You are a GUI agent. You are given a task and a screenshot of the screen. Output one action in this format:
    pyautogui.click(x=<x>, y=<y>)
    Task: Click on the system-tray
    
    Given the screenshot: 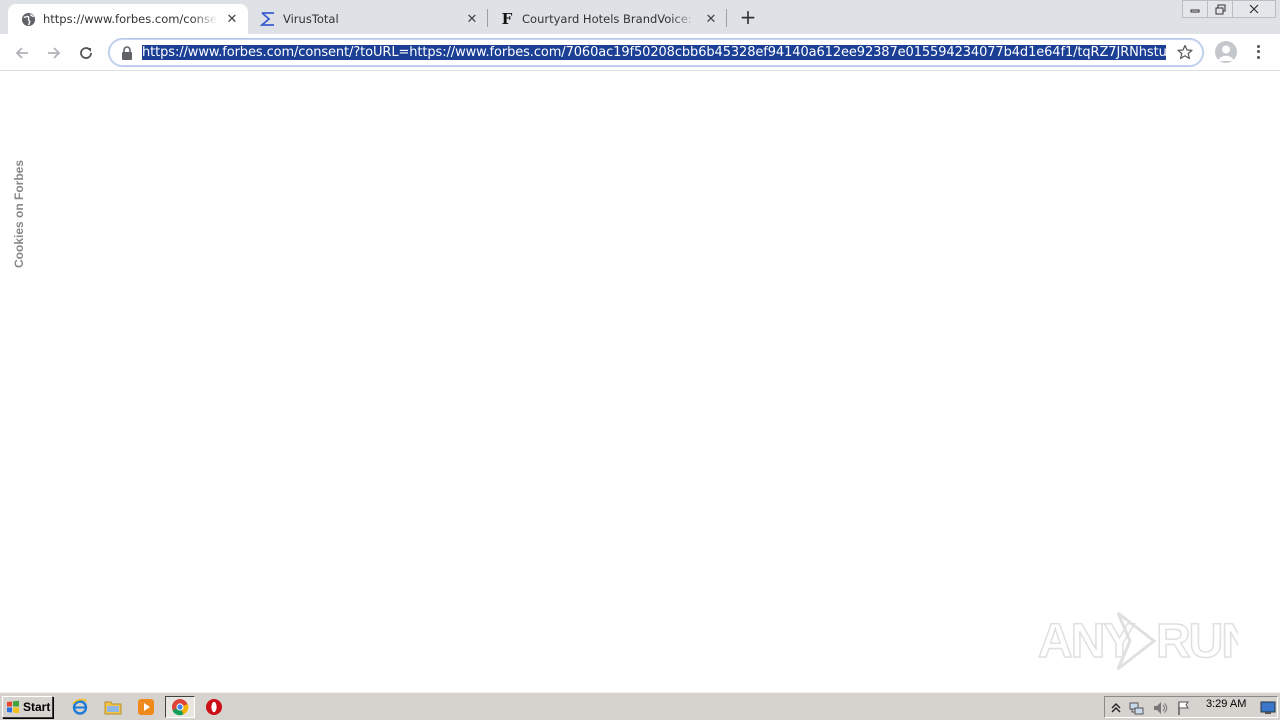 What is the action you would take?
    pyautogui.click(x=1191, y=707)
    